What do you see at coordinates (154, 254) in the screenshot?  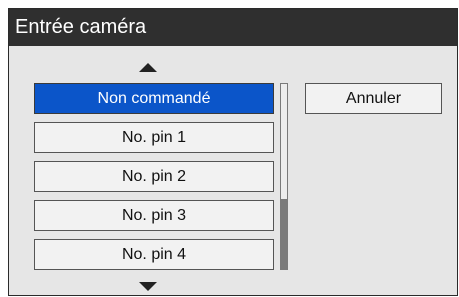 I see `list-item-pin-4: No. pin 4` at bounding box center [154, 254].